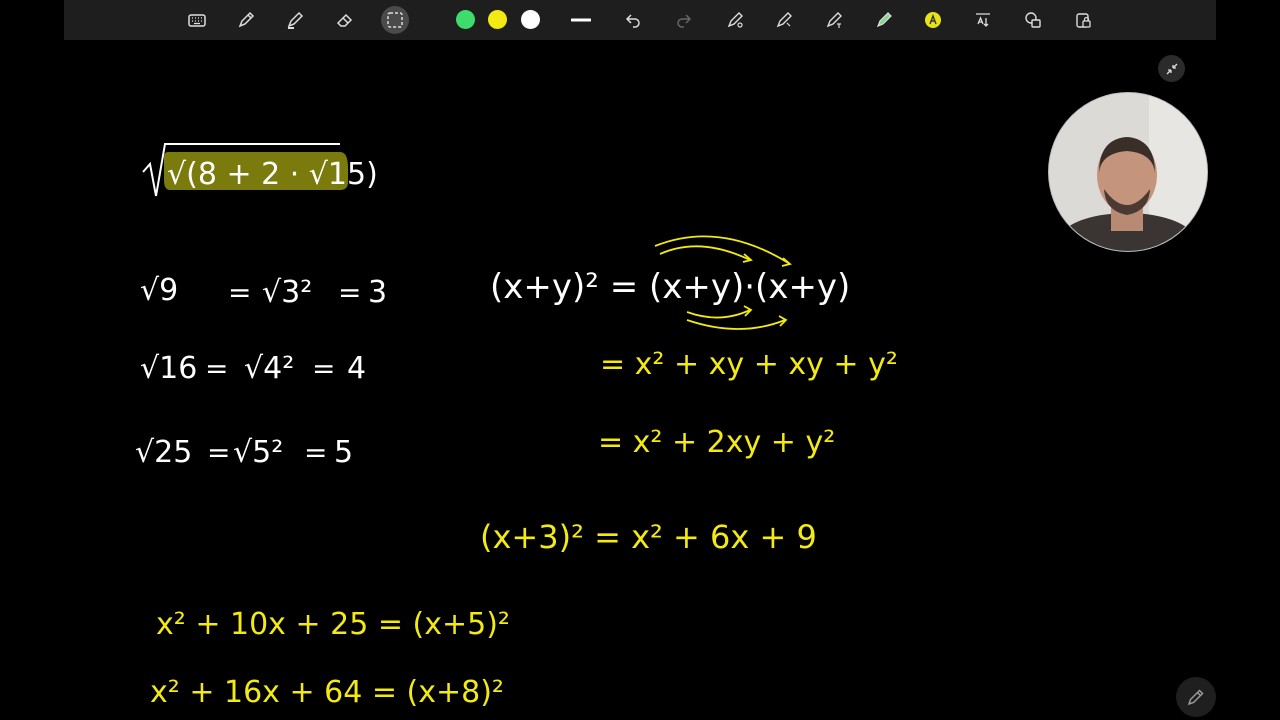 The height and width of the screenshot is (720, 1280). What do you see at coordinates (670, 287) in the screenshot?
I see `expansion-line1: (x+y)² = (x+y)·(x+y)` at bounding box center [670, 287].